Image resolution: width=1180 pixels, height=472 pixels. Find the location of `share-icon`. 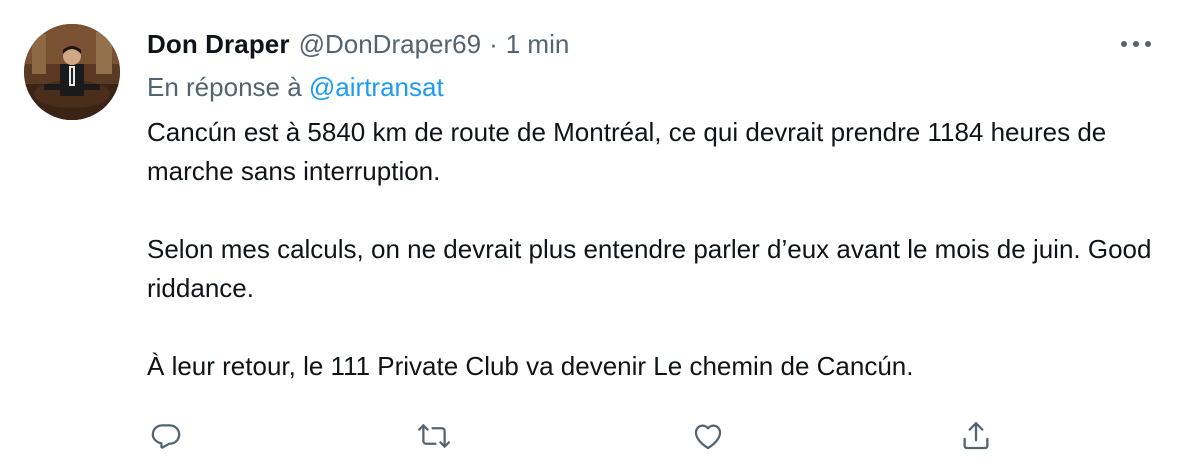

share-icon is located at coordinates (976, 436).